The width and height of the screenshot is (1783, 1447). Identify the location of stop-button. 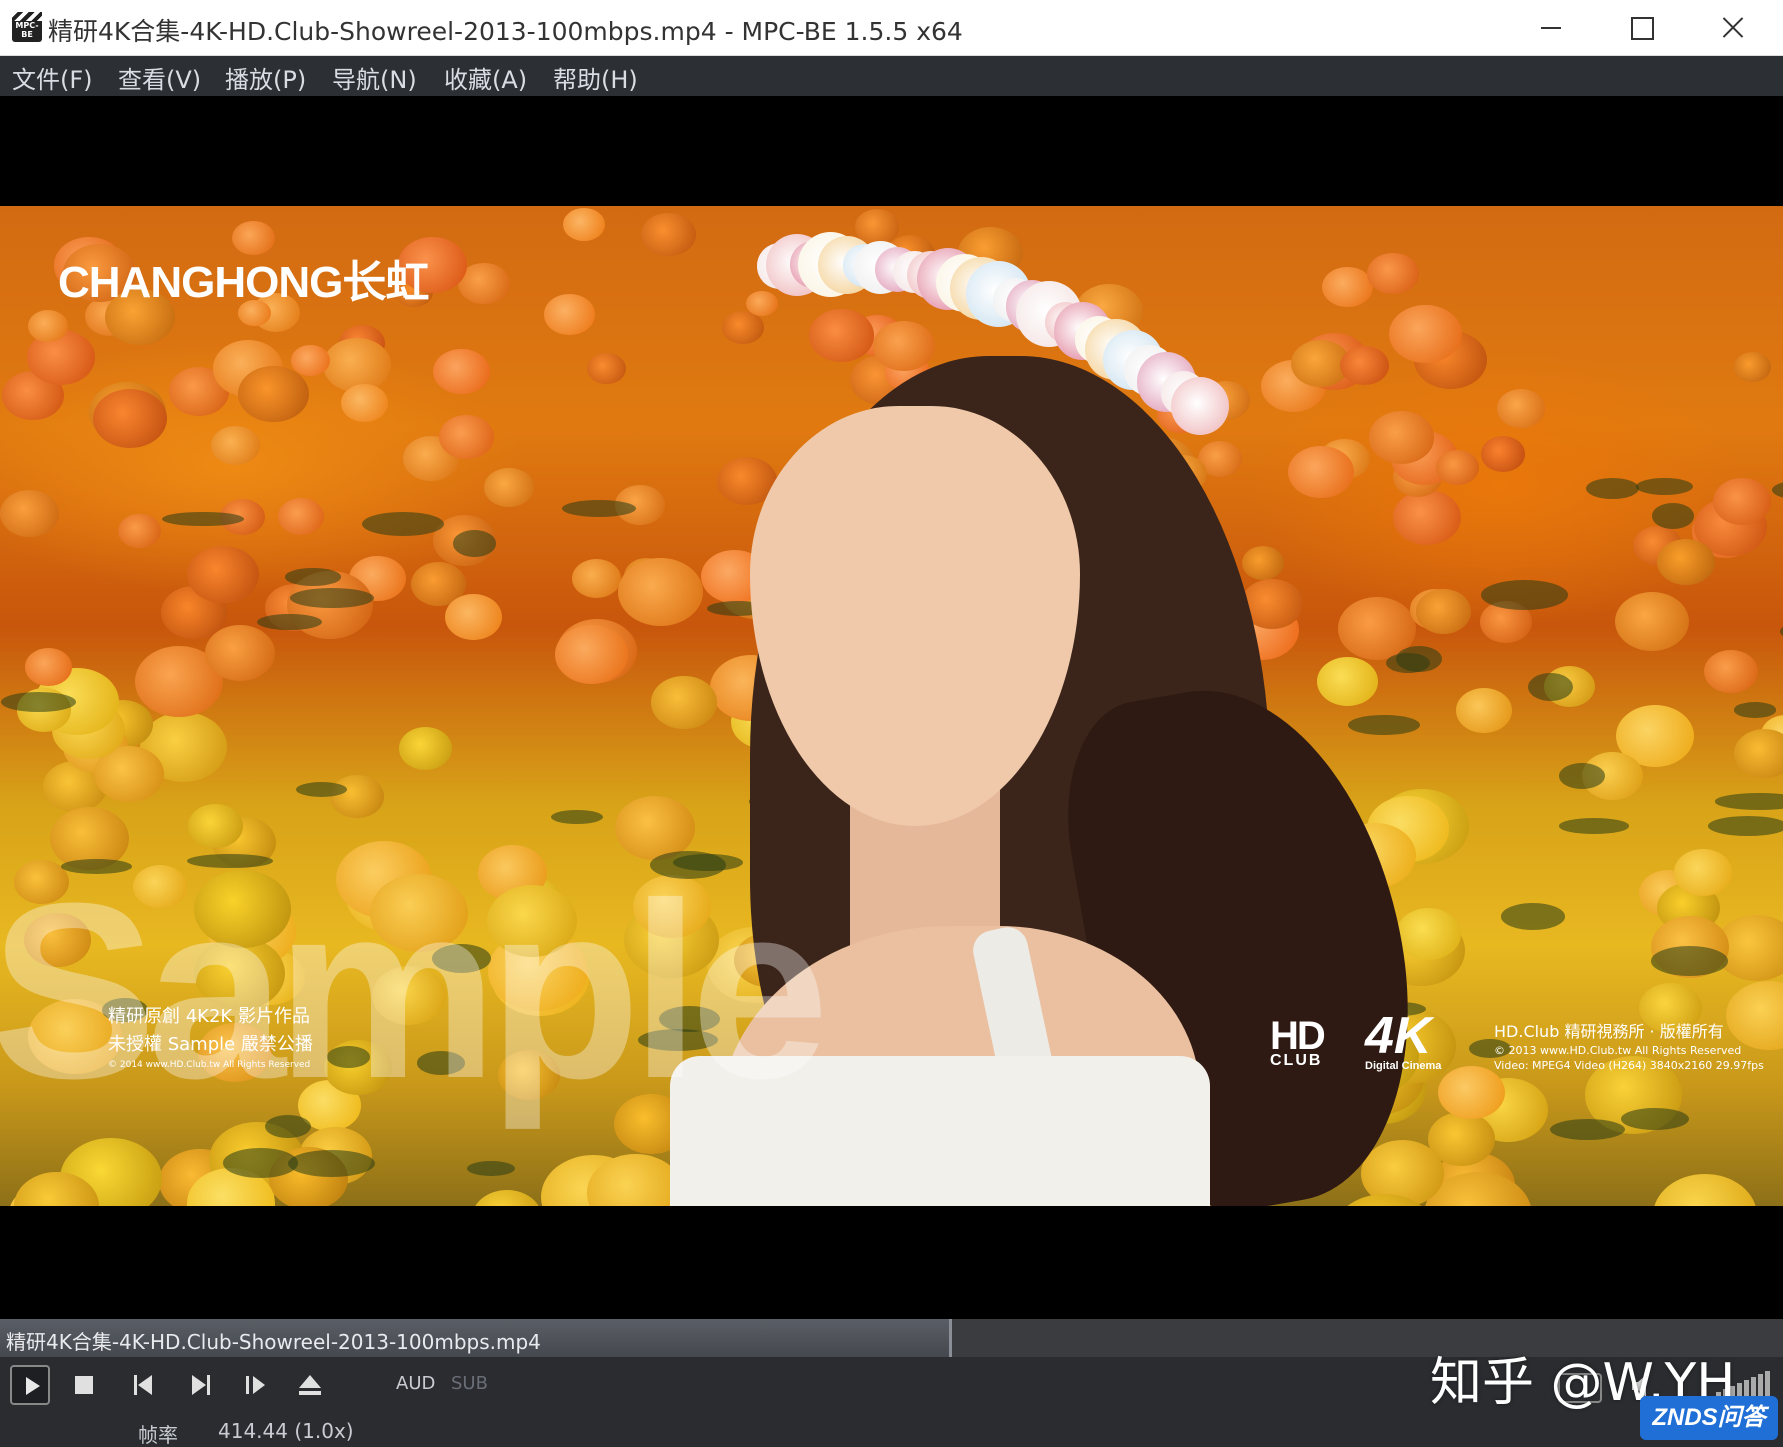
(85, 1385).